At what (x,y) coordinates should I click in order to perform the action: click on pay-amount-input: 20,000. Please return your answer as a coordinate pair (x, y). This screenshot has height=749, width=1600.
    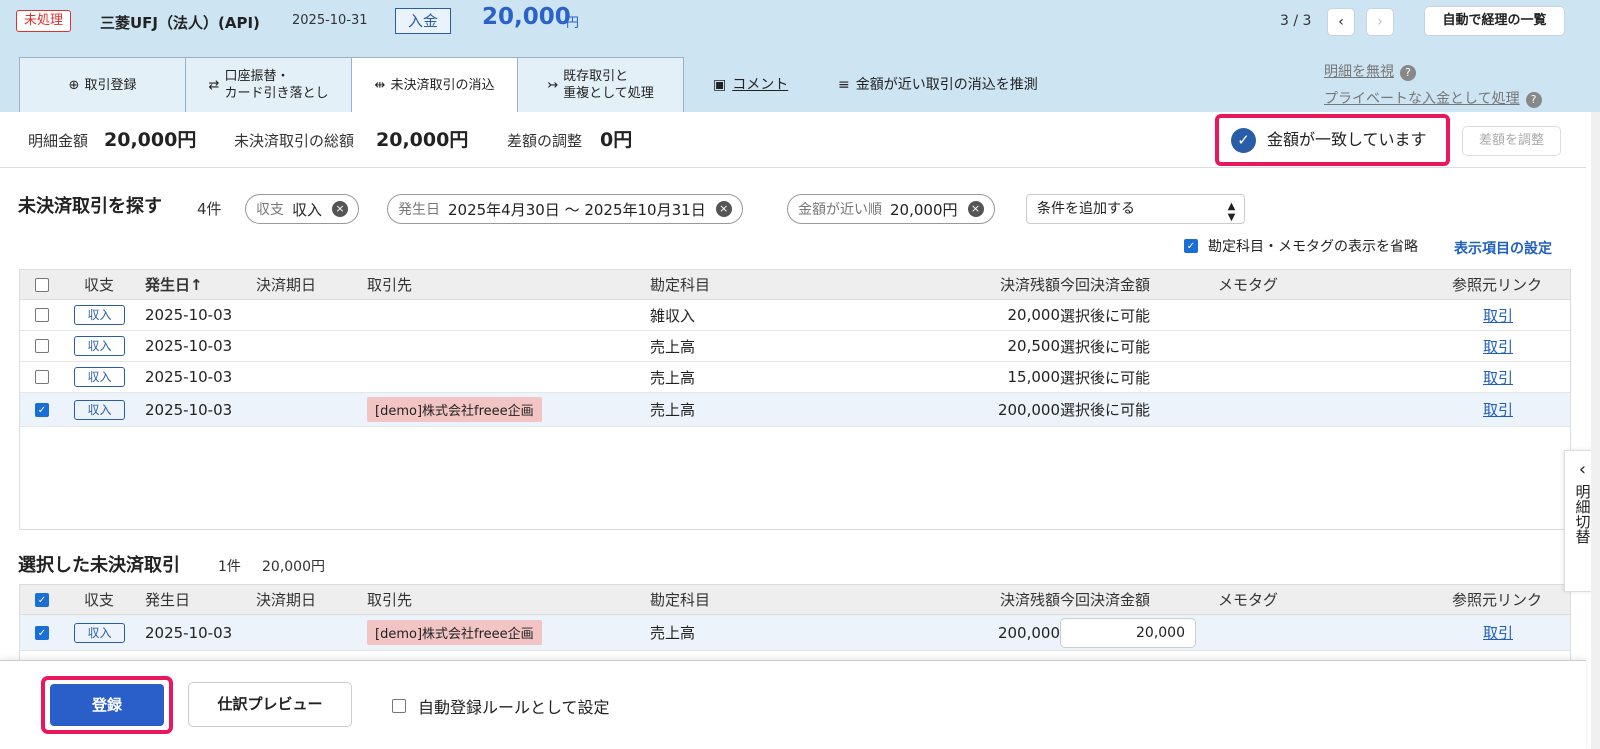
    Looking at the image, I should click on (1128, 632).